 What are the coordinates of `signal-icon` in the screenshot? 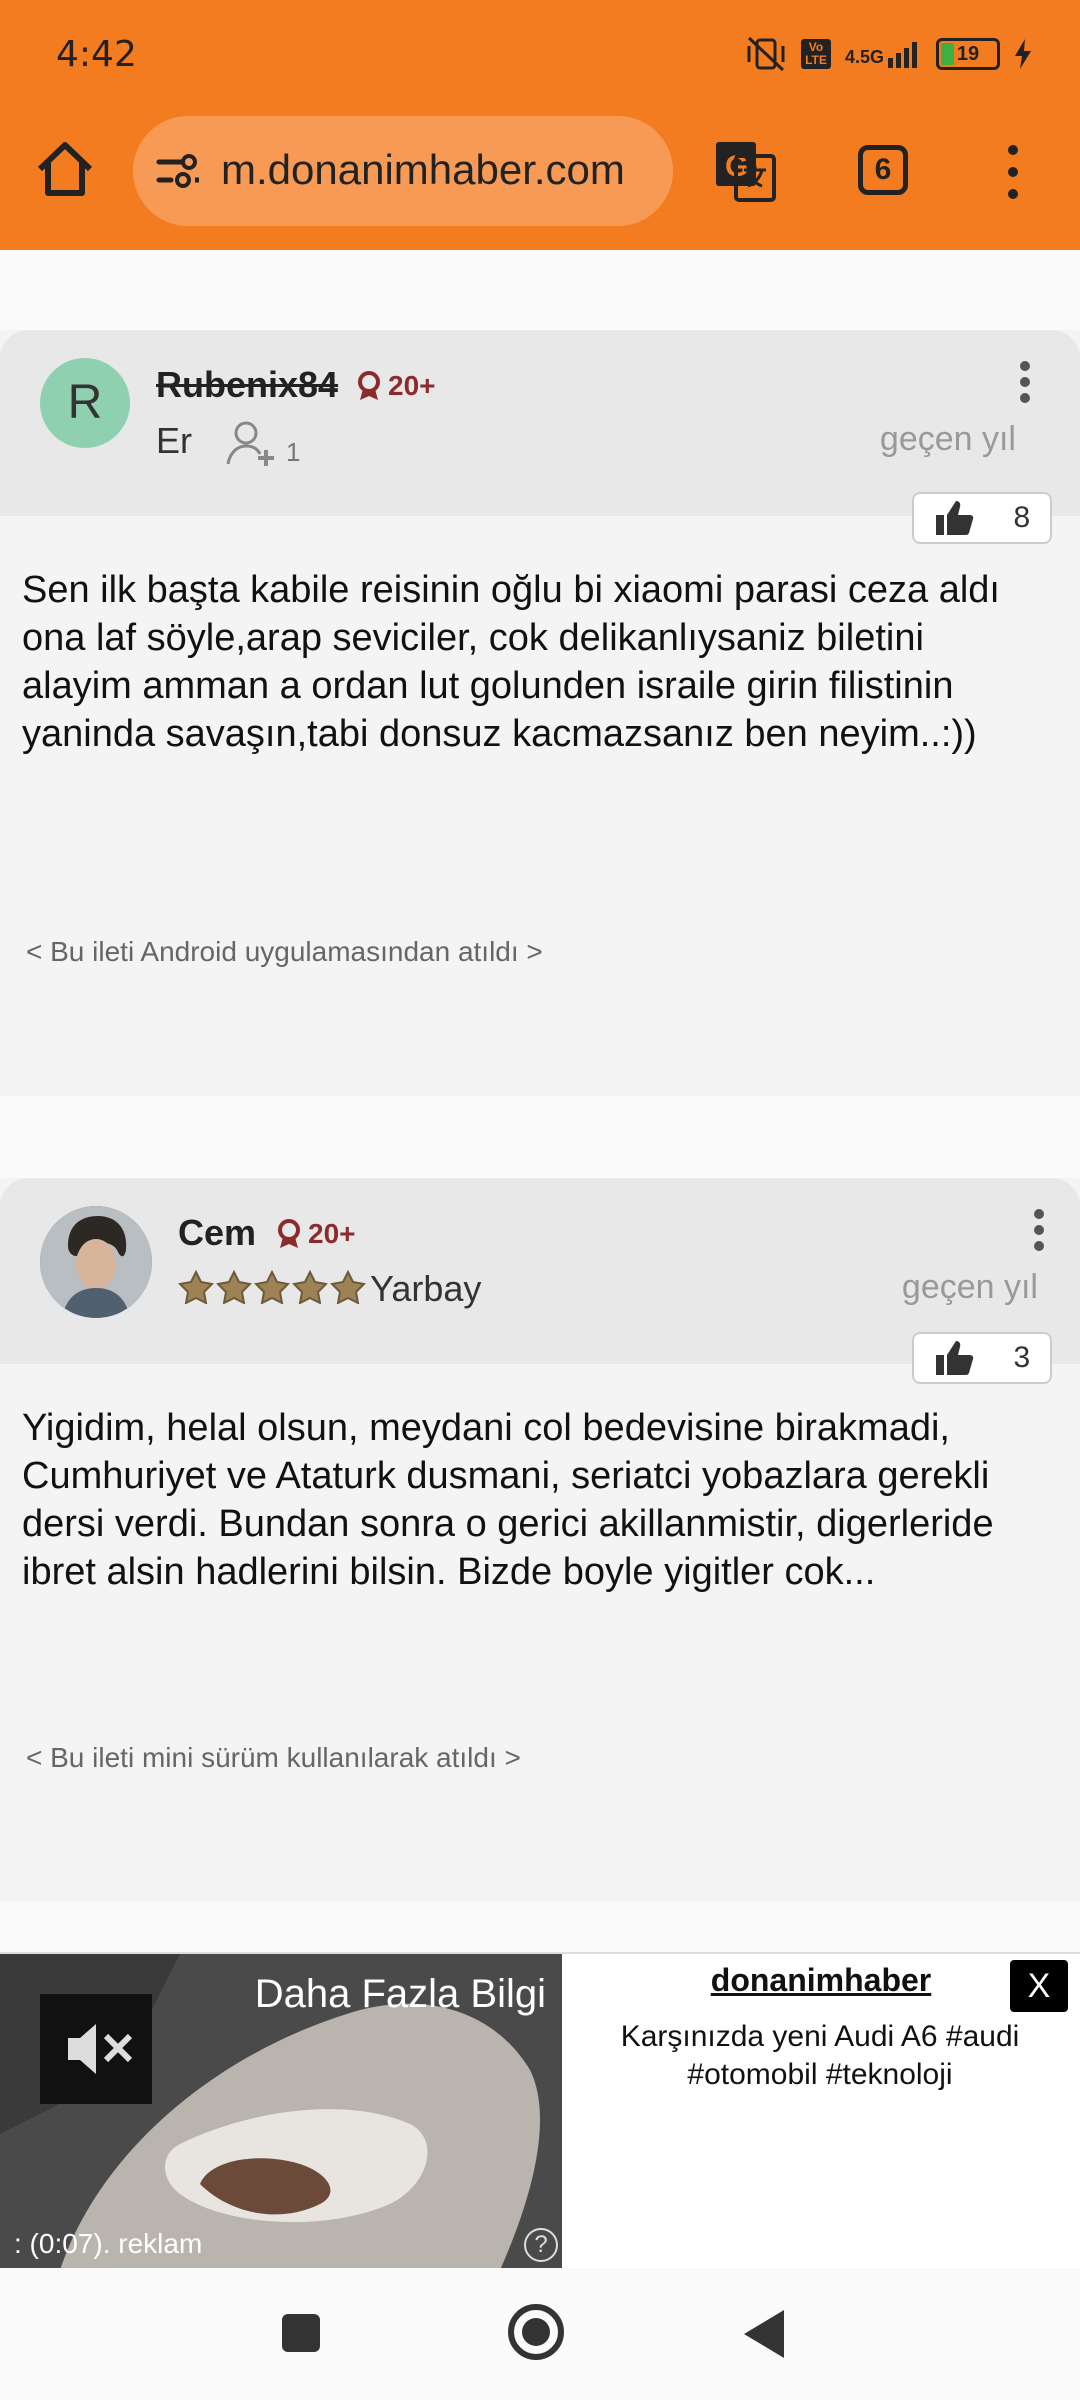 It's located at (902, 55).